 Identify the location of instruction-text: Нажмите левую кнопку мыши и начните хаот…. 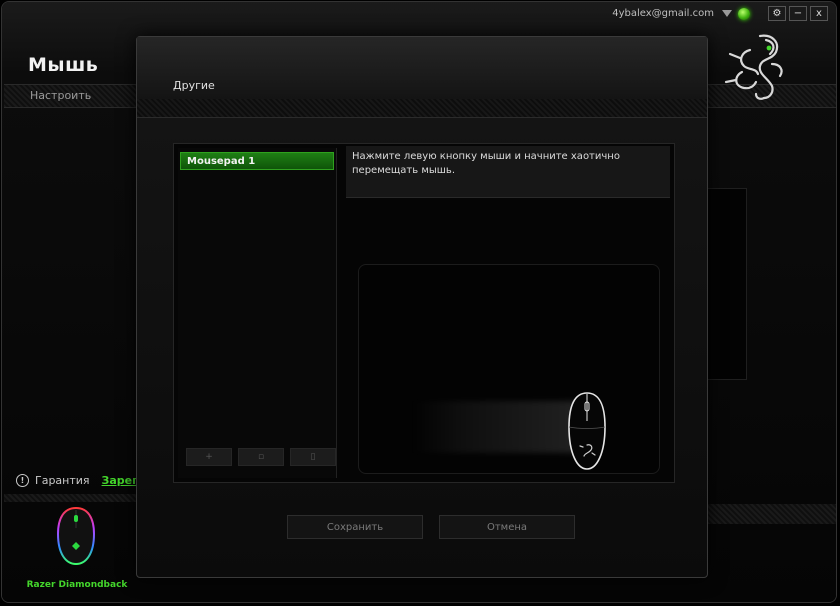
(508, 172).